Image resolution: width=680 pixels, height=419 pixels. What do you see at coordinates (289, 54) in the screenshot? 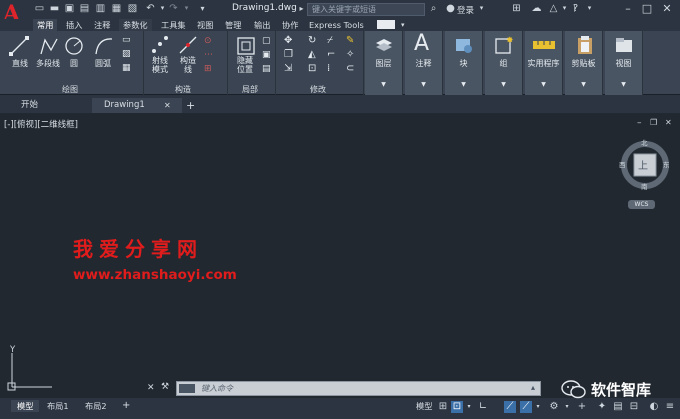
I see `copy-icon: ❐` at bounding box center [289, 54].